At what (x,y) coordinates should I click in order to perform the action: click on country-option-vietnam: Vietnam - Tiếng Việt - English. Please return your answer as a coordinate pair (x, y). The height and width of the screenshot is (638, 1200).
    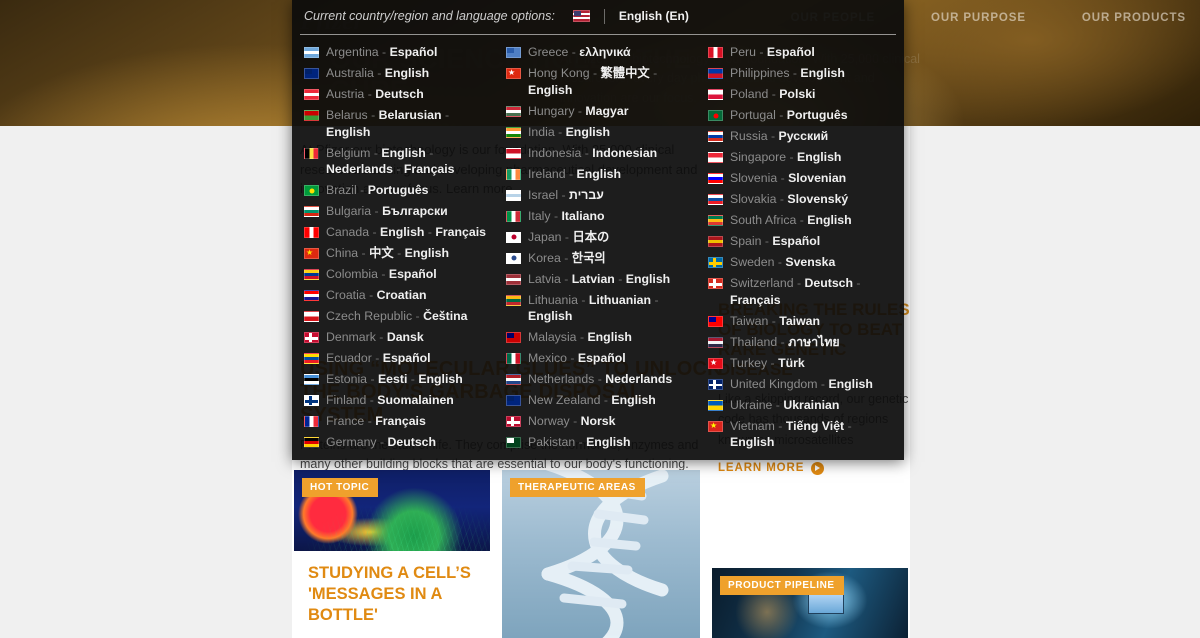
    Looking at the image, I should click on (801, 435).